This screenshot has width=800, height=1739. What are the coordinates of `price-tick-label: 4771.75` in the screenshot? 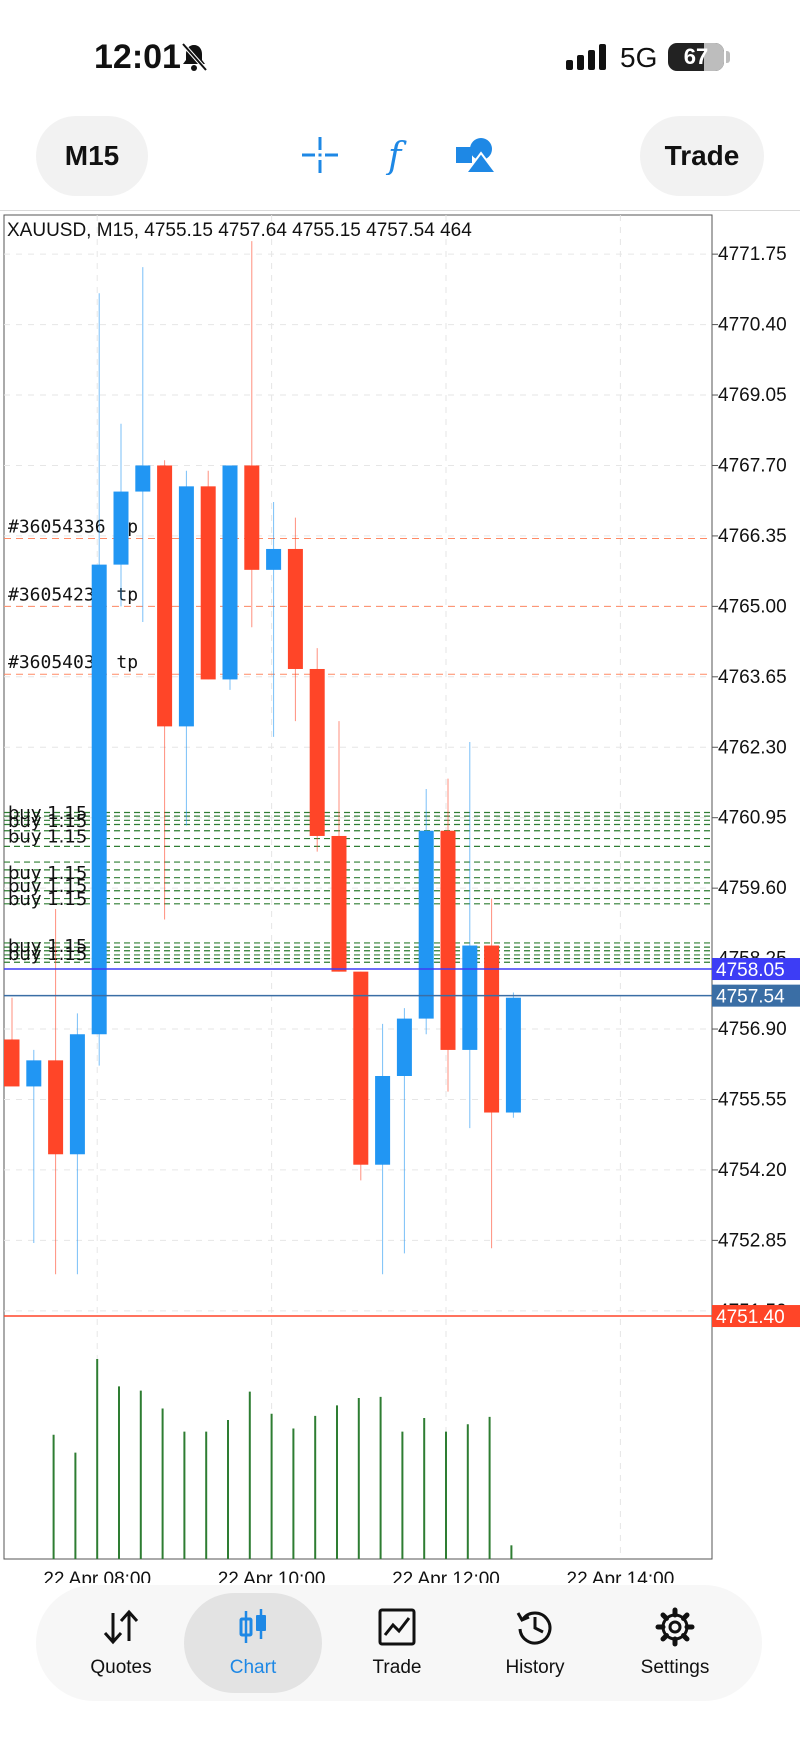 It's located at (752, 254).